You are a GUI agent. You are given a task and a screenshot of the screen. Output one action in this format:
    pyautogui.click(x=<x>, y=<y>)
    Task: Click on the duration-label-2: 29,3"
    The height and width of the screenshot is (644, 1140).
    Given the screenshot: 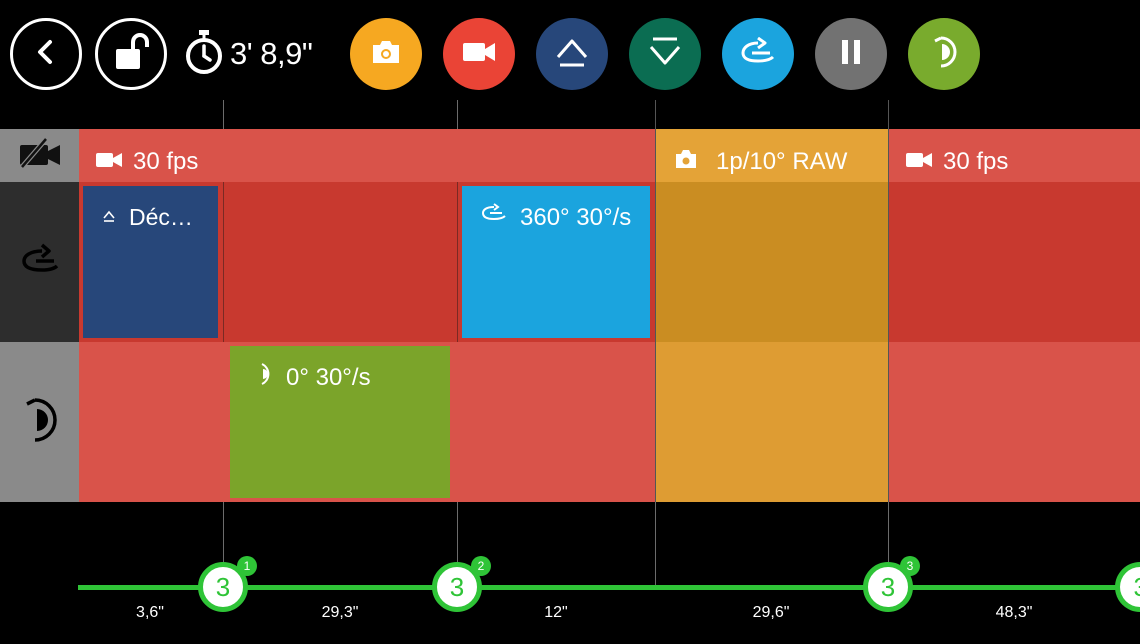 What is the action you would take?
    pyautogui.click(x=340, y=612)
    